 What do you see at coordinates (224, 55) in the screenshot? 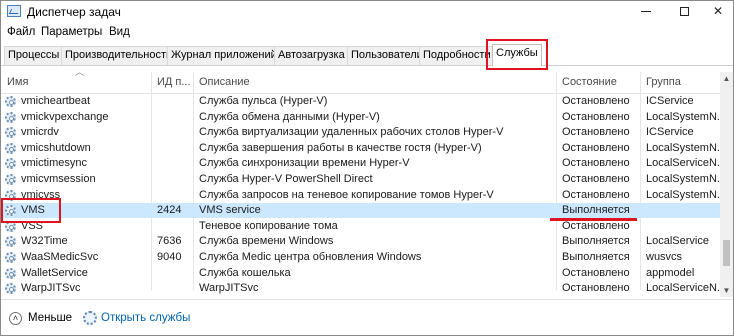
I see `tab-app-history: Журнал приложений` at bounding box center [224, 55].